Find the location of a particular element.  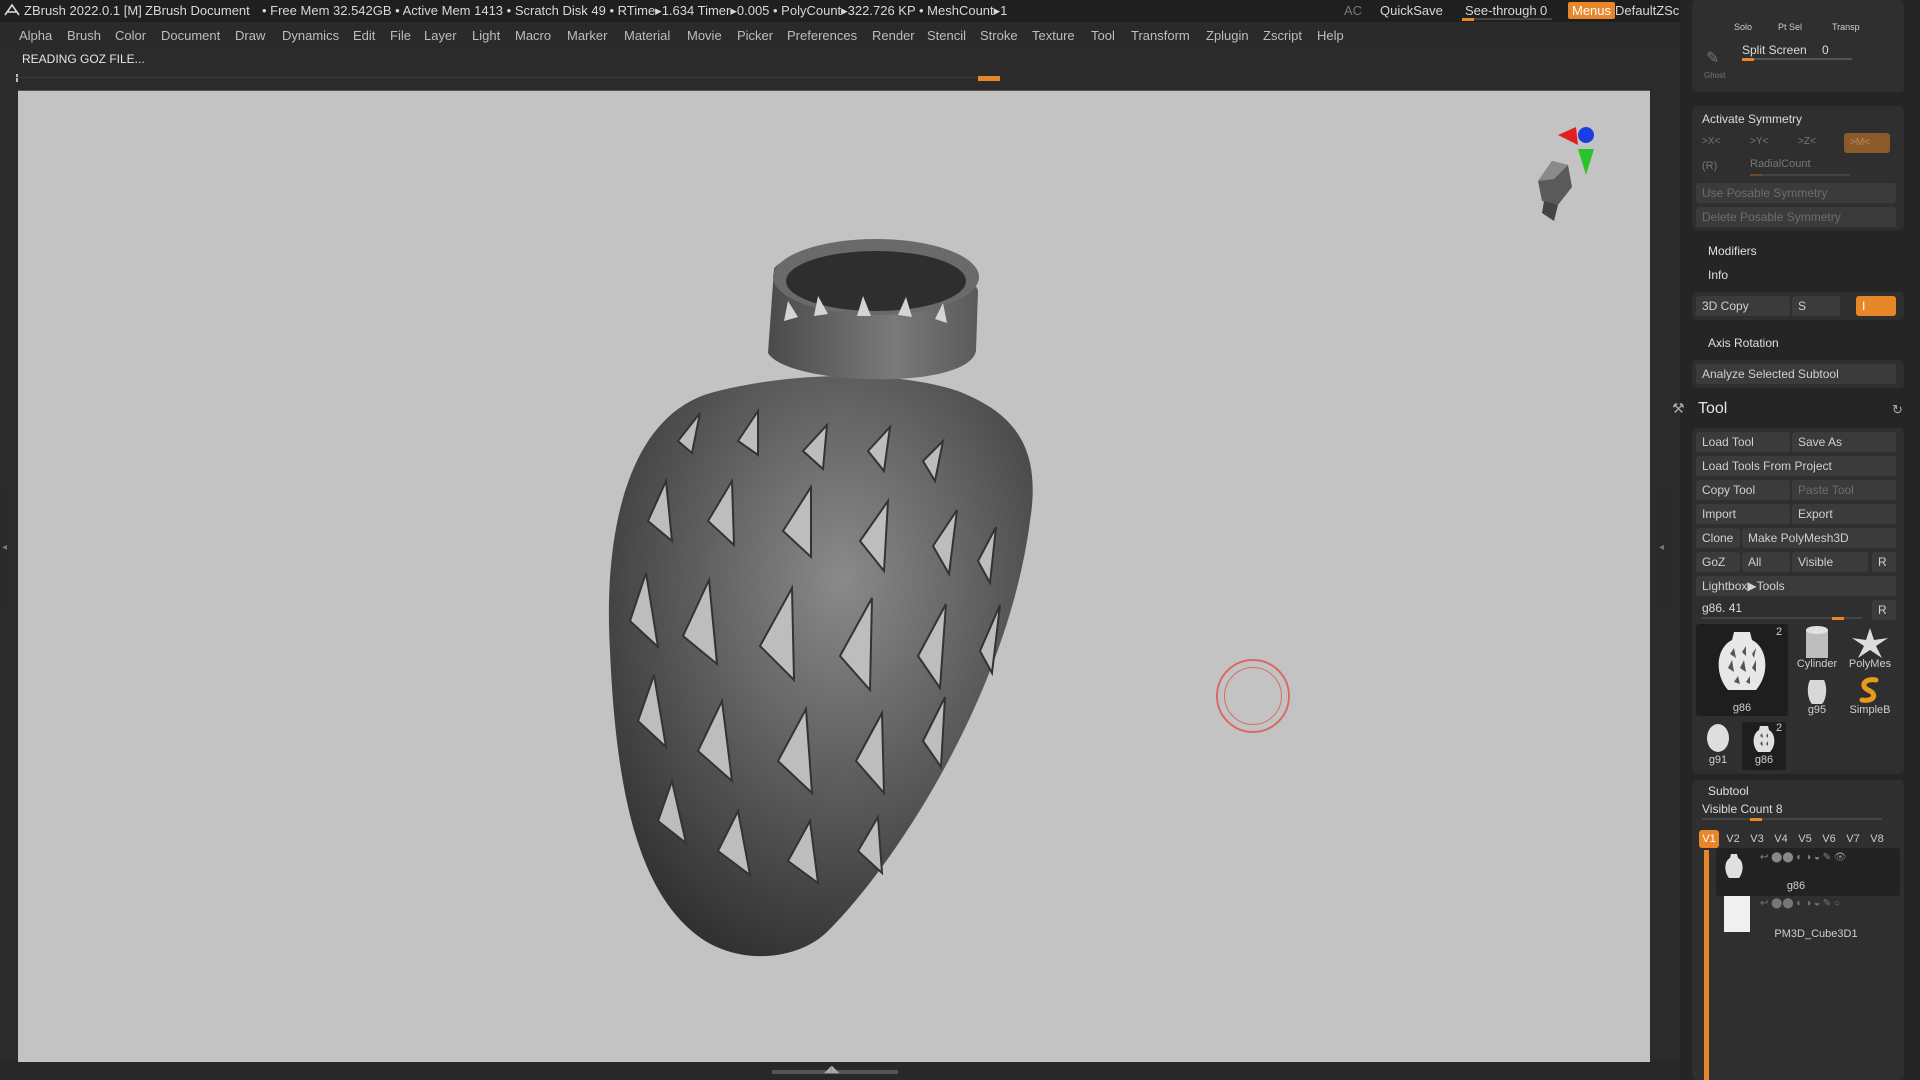

tool-palette-title: Tool is located at coordinates (1712, 409).